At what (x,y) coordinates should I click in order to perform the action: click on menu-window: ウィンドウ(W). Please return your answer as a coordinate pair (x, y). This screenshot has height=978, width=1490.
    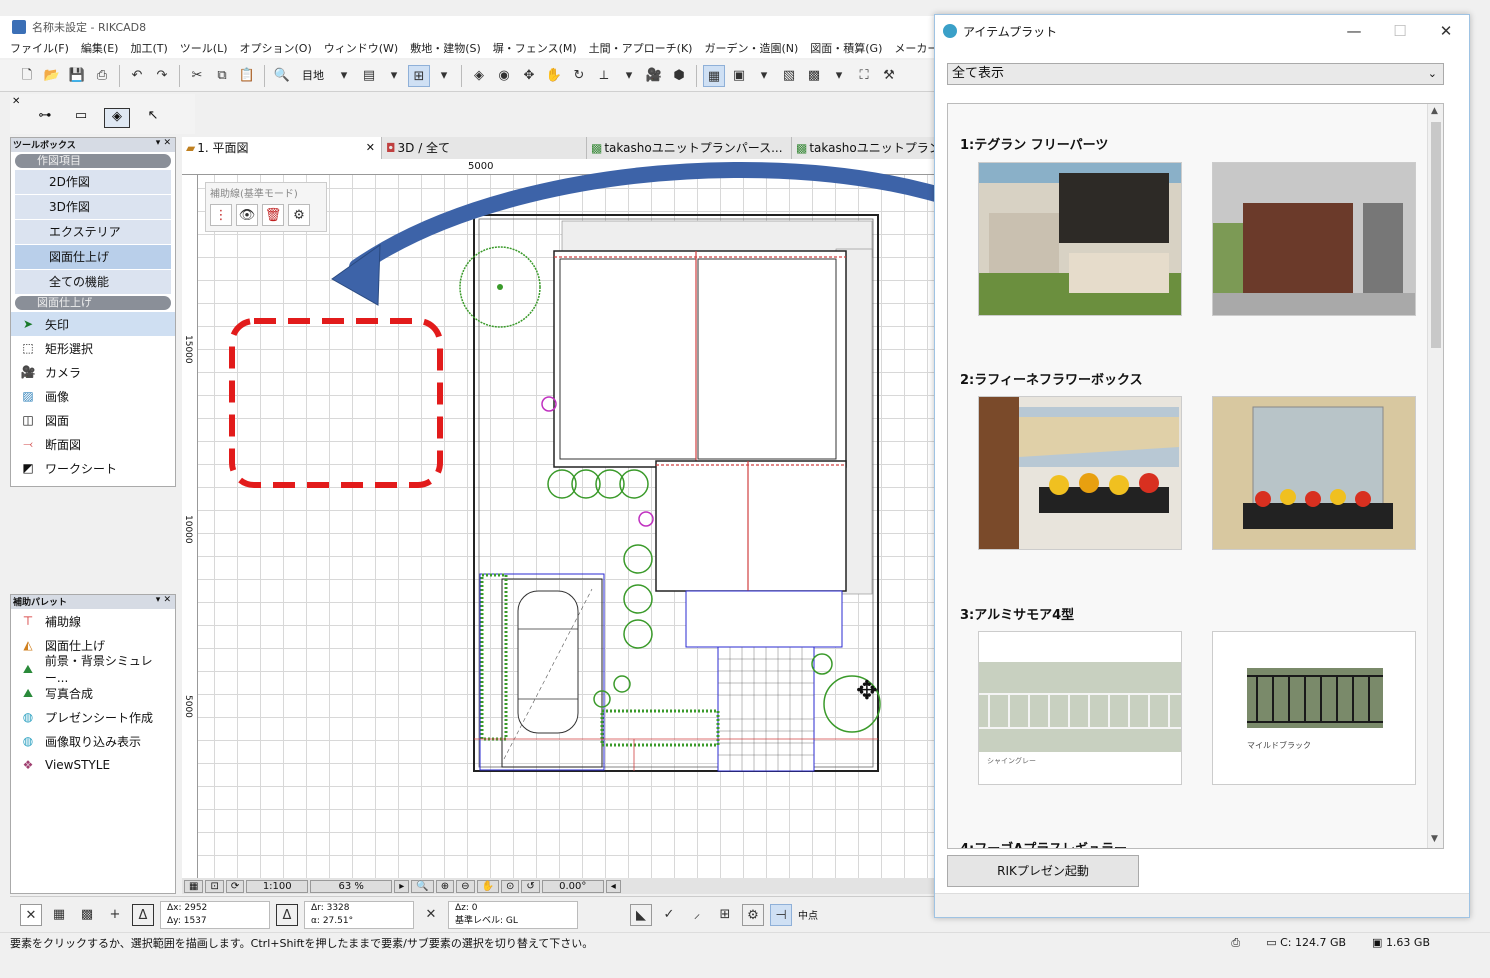
    Looking at the image, I should click on (361, 48).